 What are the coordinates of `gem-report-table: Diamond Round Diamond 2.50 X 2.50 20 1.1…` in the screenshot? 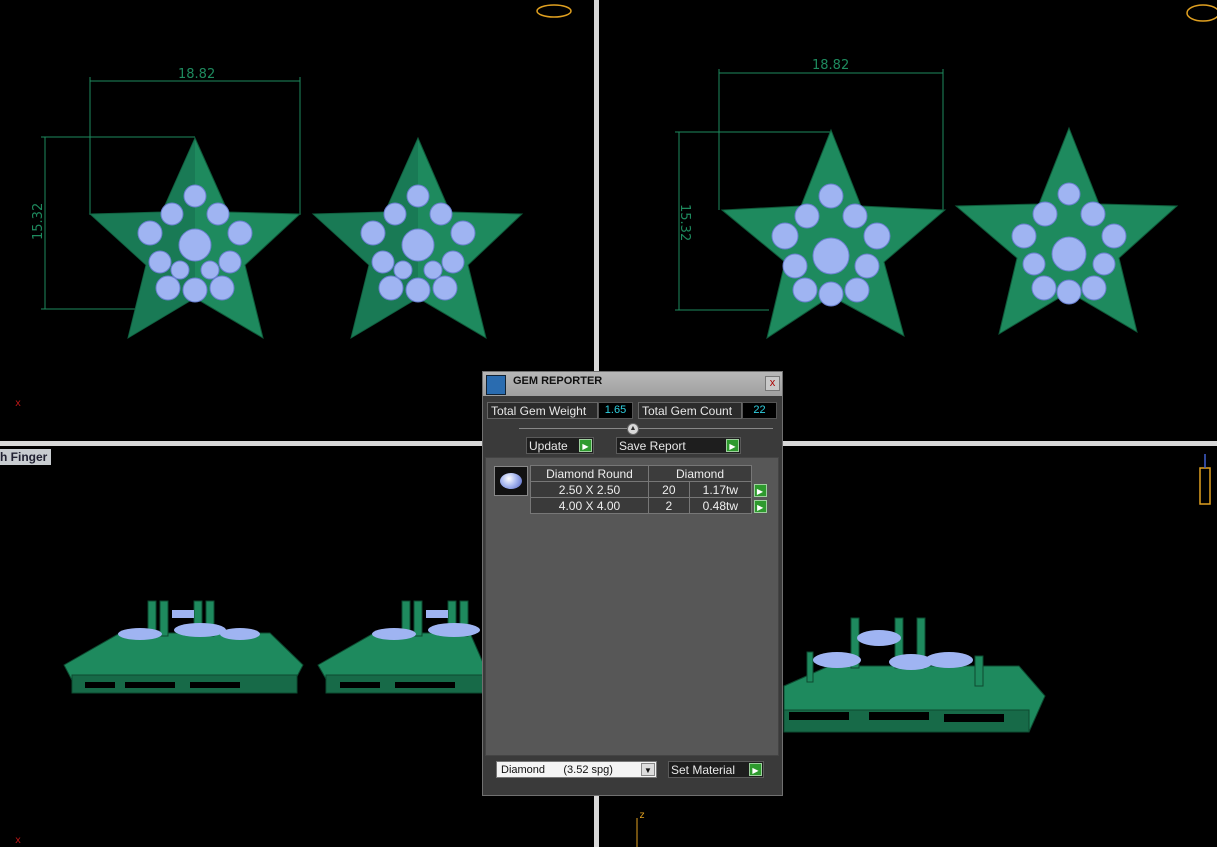 It's located at (649, 489).